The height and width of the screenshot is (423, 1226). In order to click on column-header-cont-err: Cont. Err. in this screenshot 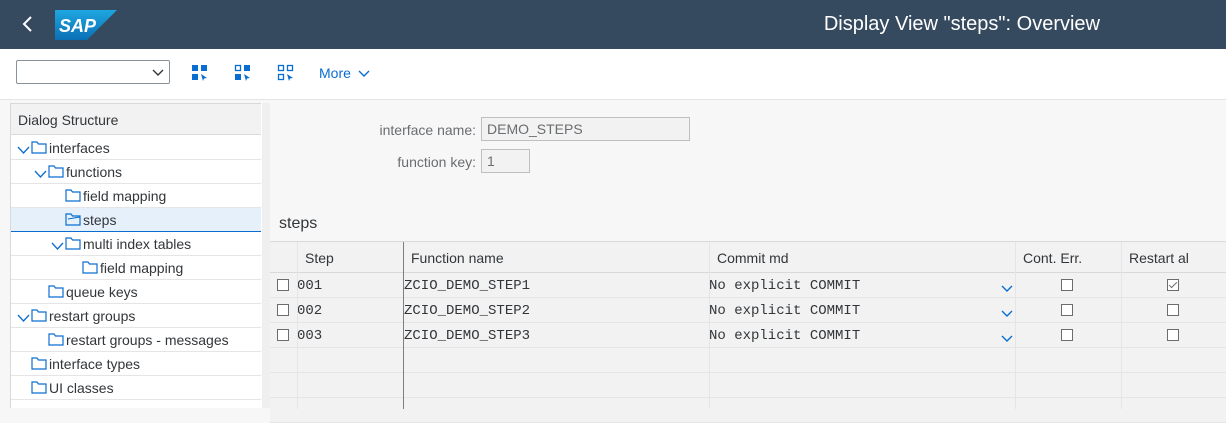, I will do `click(1068, 257)`.